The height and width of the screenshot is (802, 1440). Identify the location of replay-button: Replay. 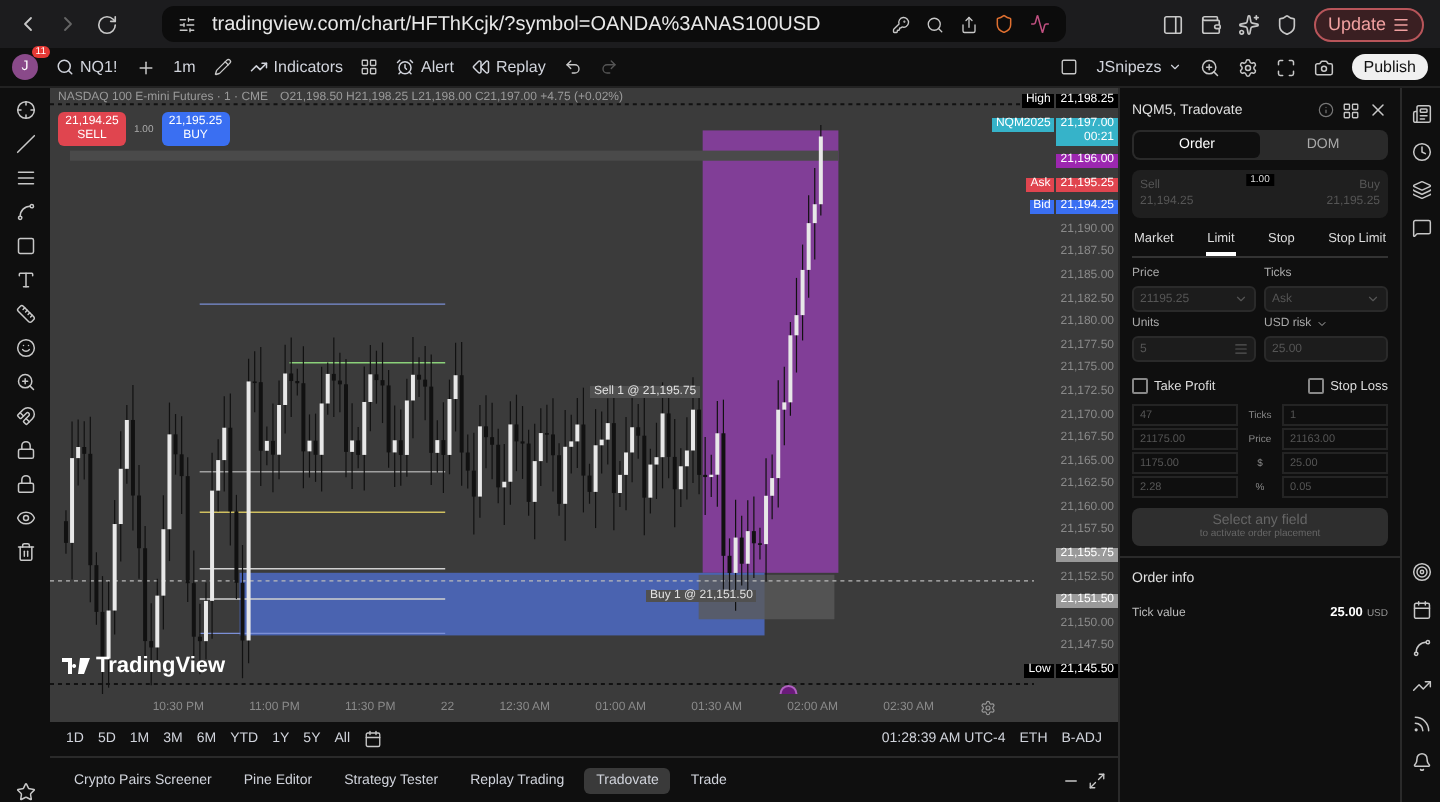
(508, 67).